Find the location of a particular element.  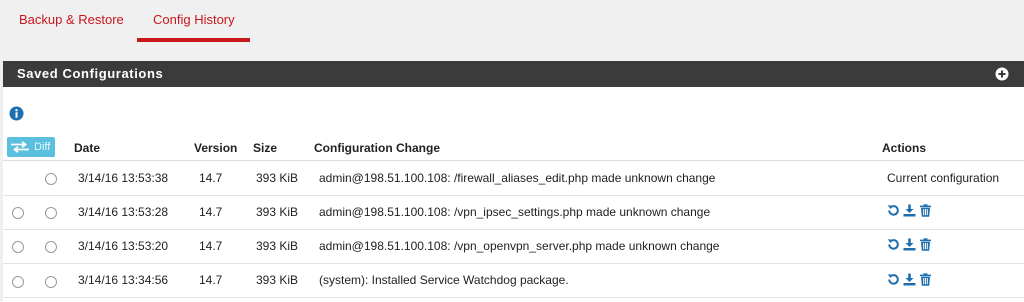

tab-bar: Backup & Restore Config History is located at coordinates (512, 22).